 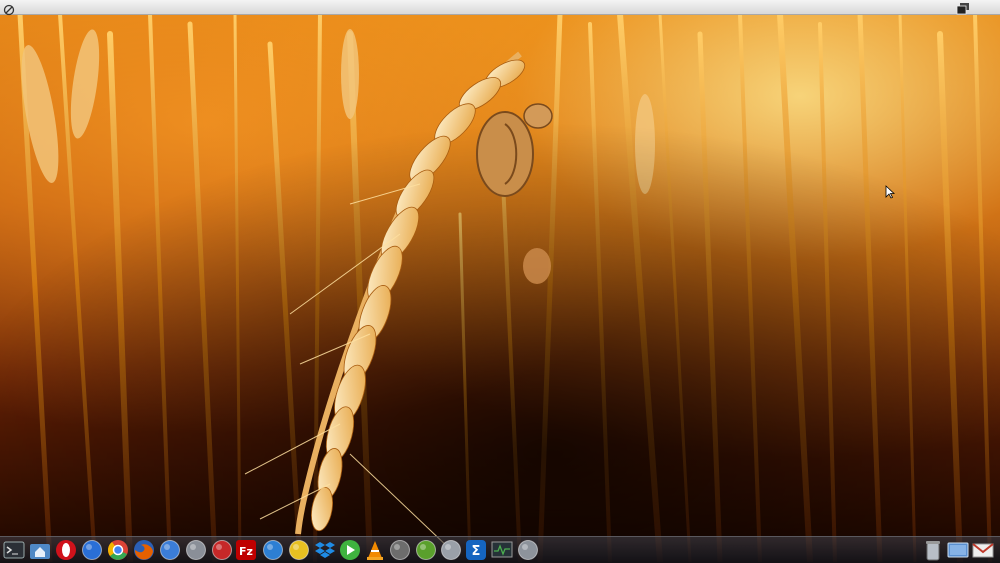 What do you see at coordinates (40, 550) in the screenshot?
I see `home-folder-icon` at bounding box center [40, 550].